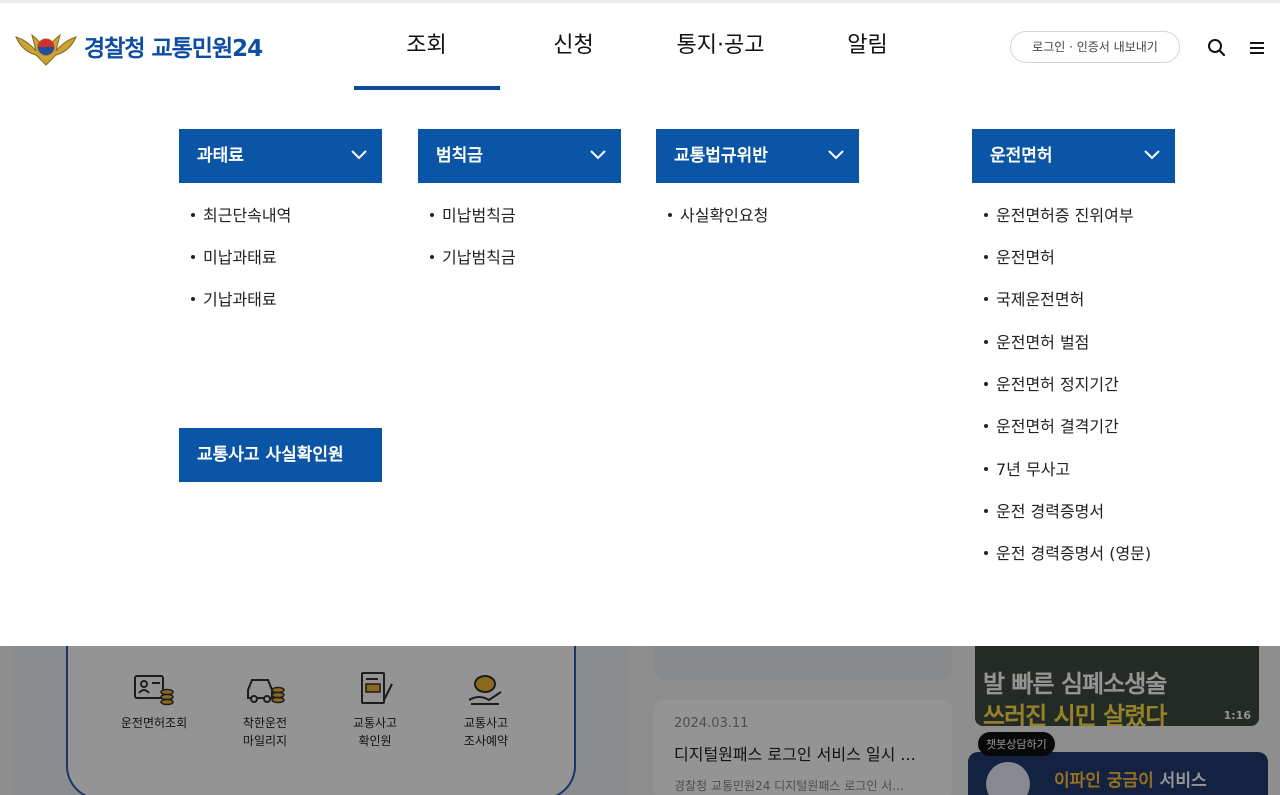 Image resolution: width=1280 pixels, height=795 pixels. What do you see at coordinates (280, 156) in the screenshot?
I see `menu-head-fine: 과태료` at bounding box center [280, 156].